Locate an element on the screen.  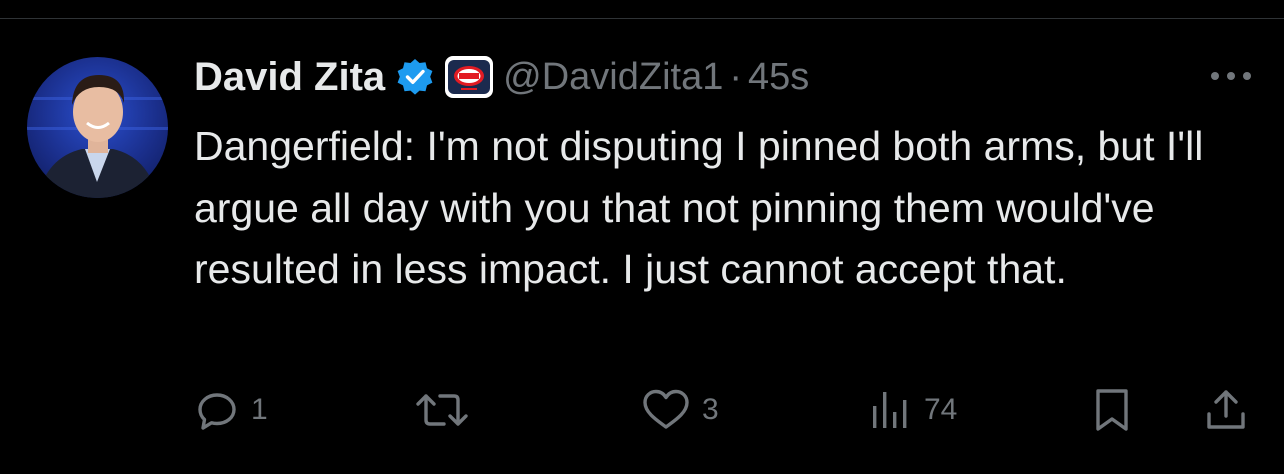
views-button: 74 is located at coordinates (911, 410).